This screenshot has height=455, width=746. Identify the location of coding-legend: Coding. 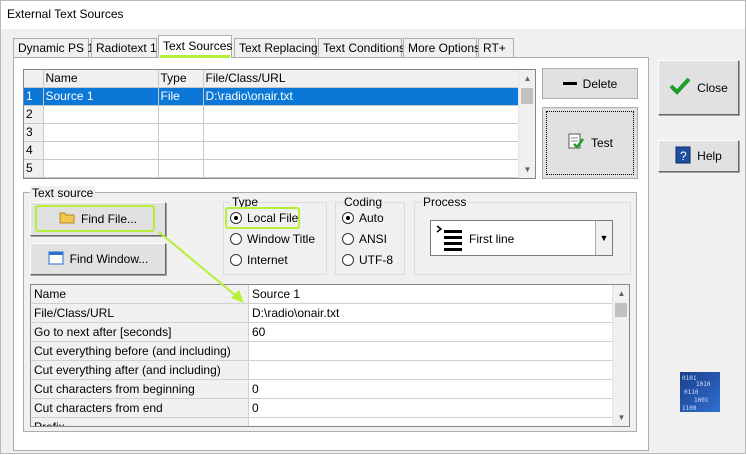
(363, 202).